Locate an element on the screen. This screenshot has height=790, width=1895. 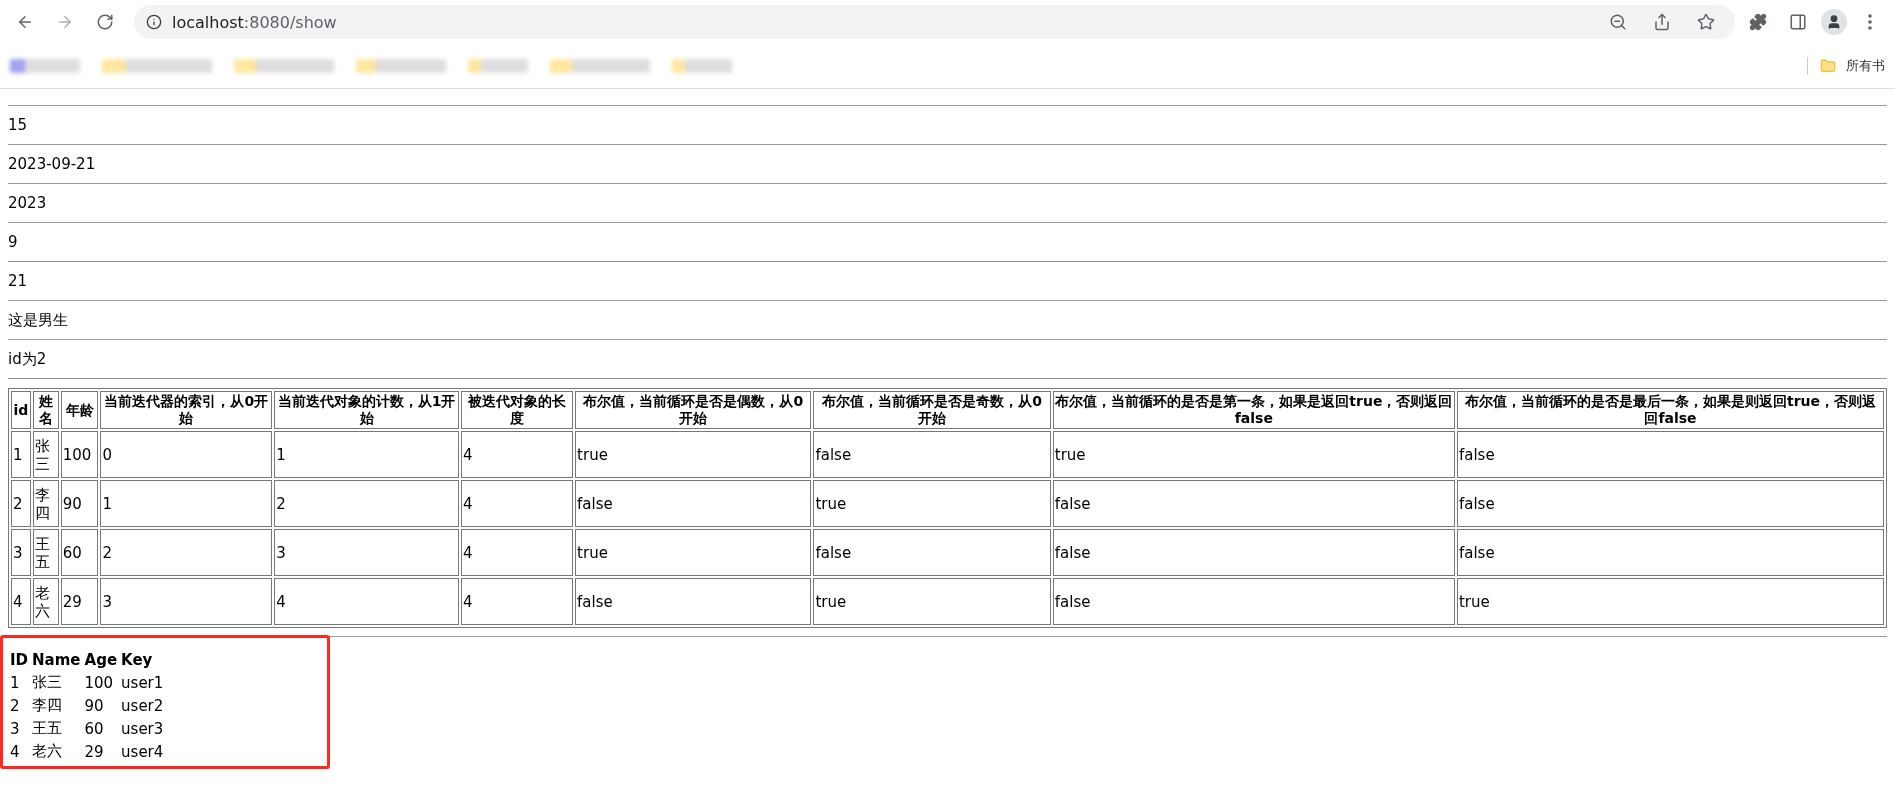
column-header: 布尔值，当前循环是否是偶数，从0开始 is located at coordinates (693, 410).